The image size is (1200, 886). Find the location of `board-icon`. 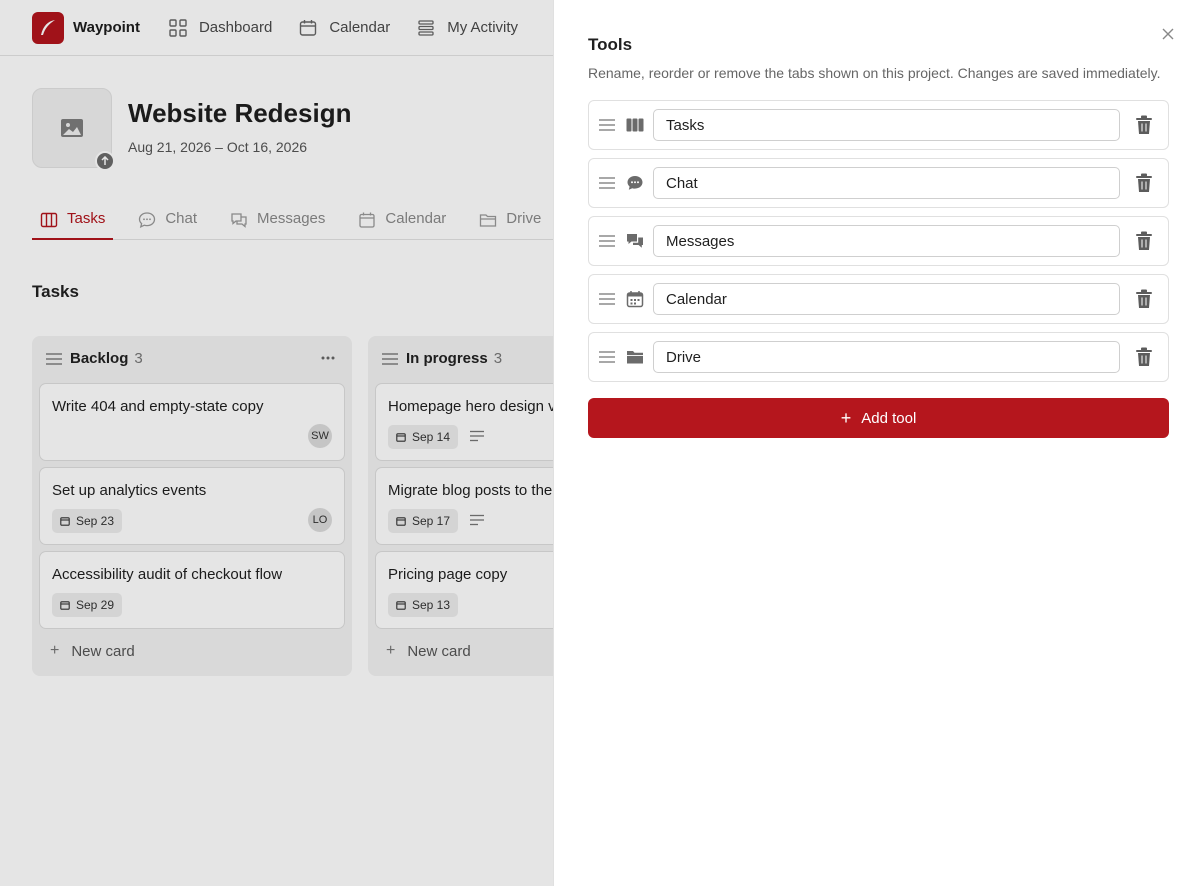

board-icon is located at coordinates (635, 125).